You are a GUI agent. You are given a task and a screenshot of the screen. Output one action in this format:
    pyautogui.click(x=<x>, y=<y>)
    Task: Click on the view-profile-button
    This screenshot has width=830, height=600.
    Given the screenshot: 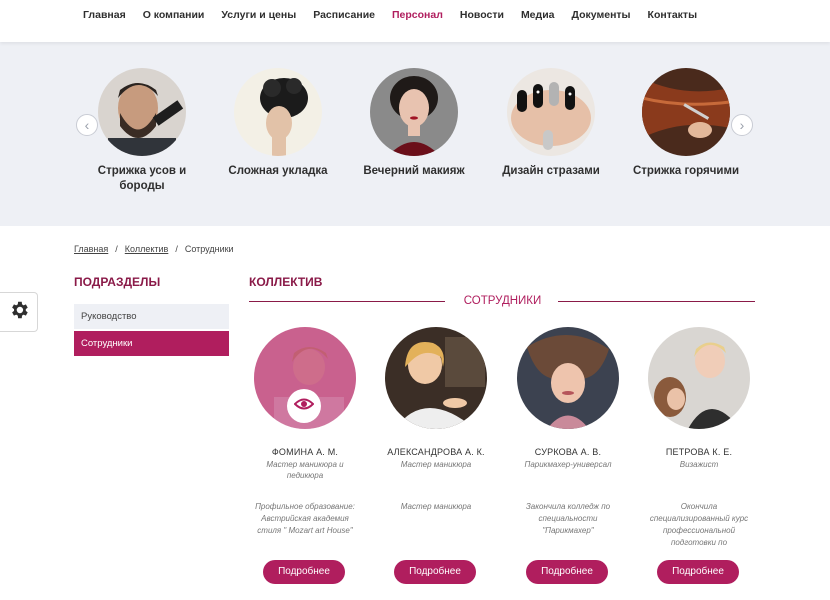 What is the action you would take?
    pyautogui.click(x=304, y=406)
    